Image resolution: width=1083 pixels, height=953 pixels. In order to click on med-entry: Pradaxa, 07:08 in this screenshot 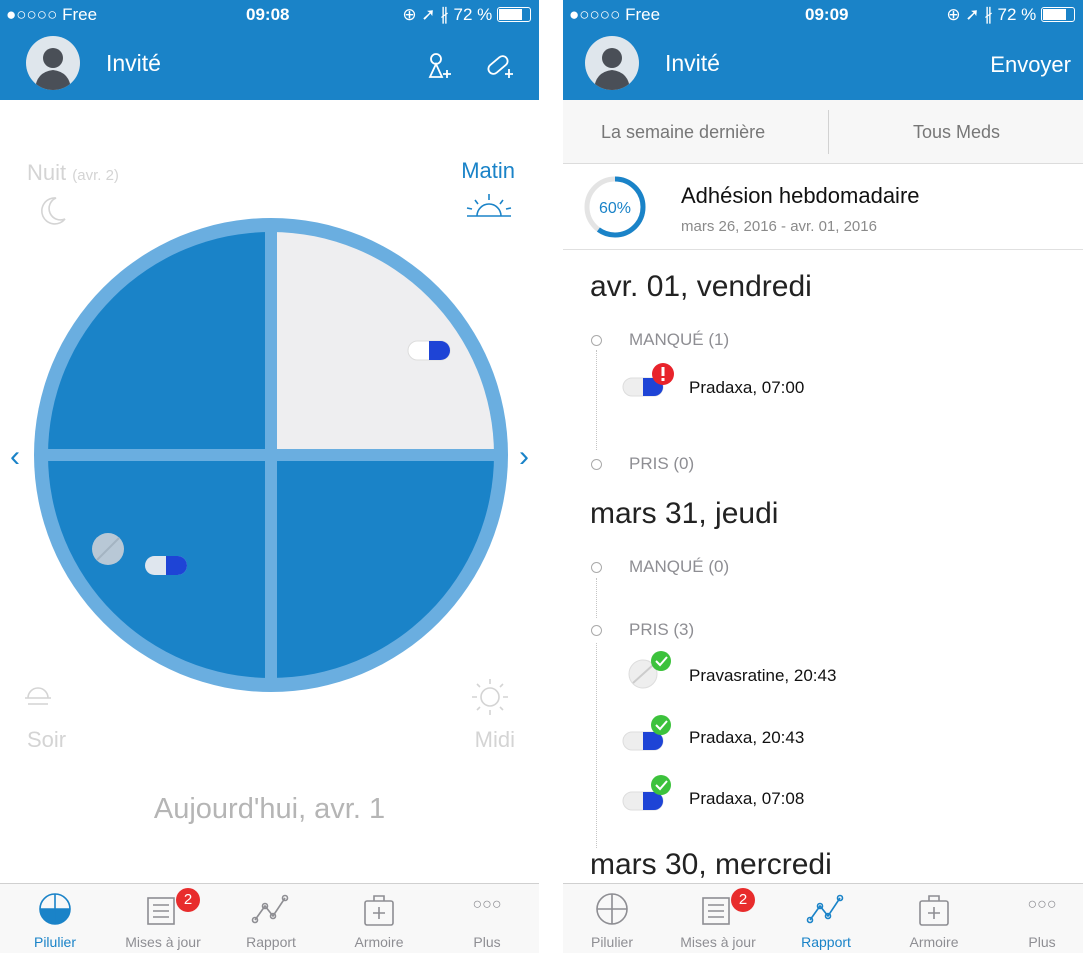, I will do `click(746, 799)`.